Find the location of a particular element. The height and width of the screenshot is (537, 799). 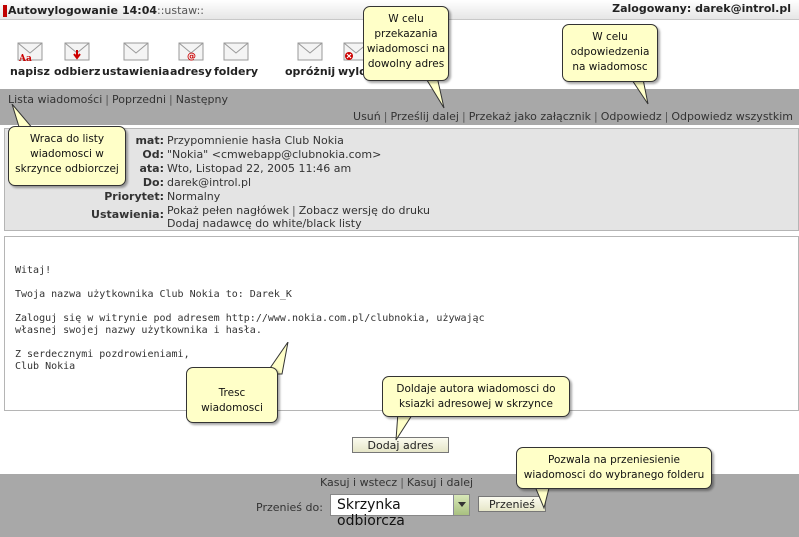

callout-line: wiadomosci na is located at coordinates (406, 49).